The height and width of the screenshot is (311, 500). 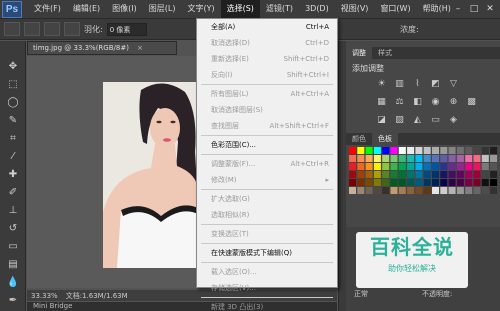 I want to click on menu-item-1: 编辑(E), so click(x=86, y=9).